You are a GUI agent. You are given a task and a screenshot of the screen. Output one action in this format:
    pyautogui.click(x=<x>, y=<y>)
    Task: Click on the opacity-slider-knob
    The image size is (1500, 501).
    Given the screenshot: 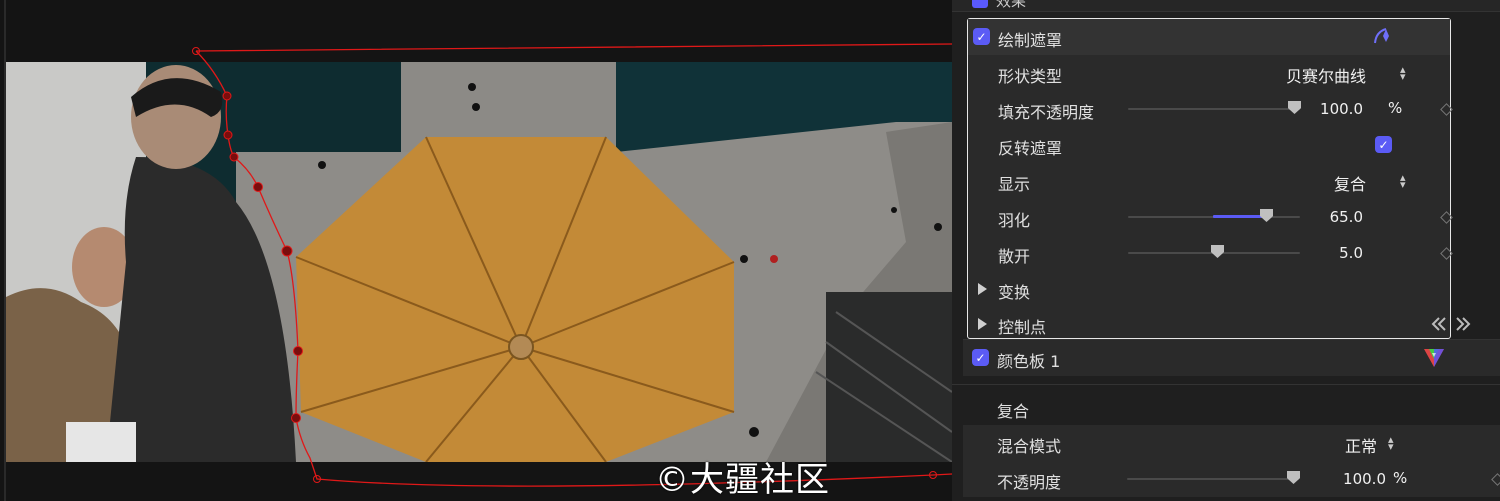 What is the action you would take?
    pyautogui.click(x=1293, y=477)
    